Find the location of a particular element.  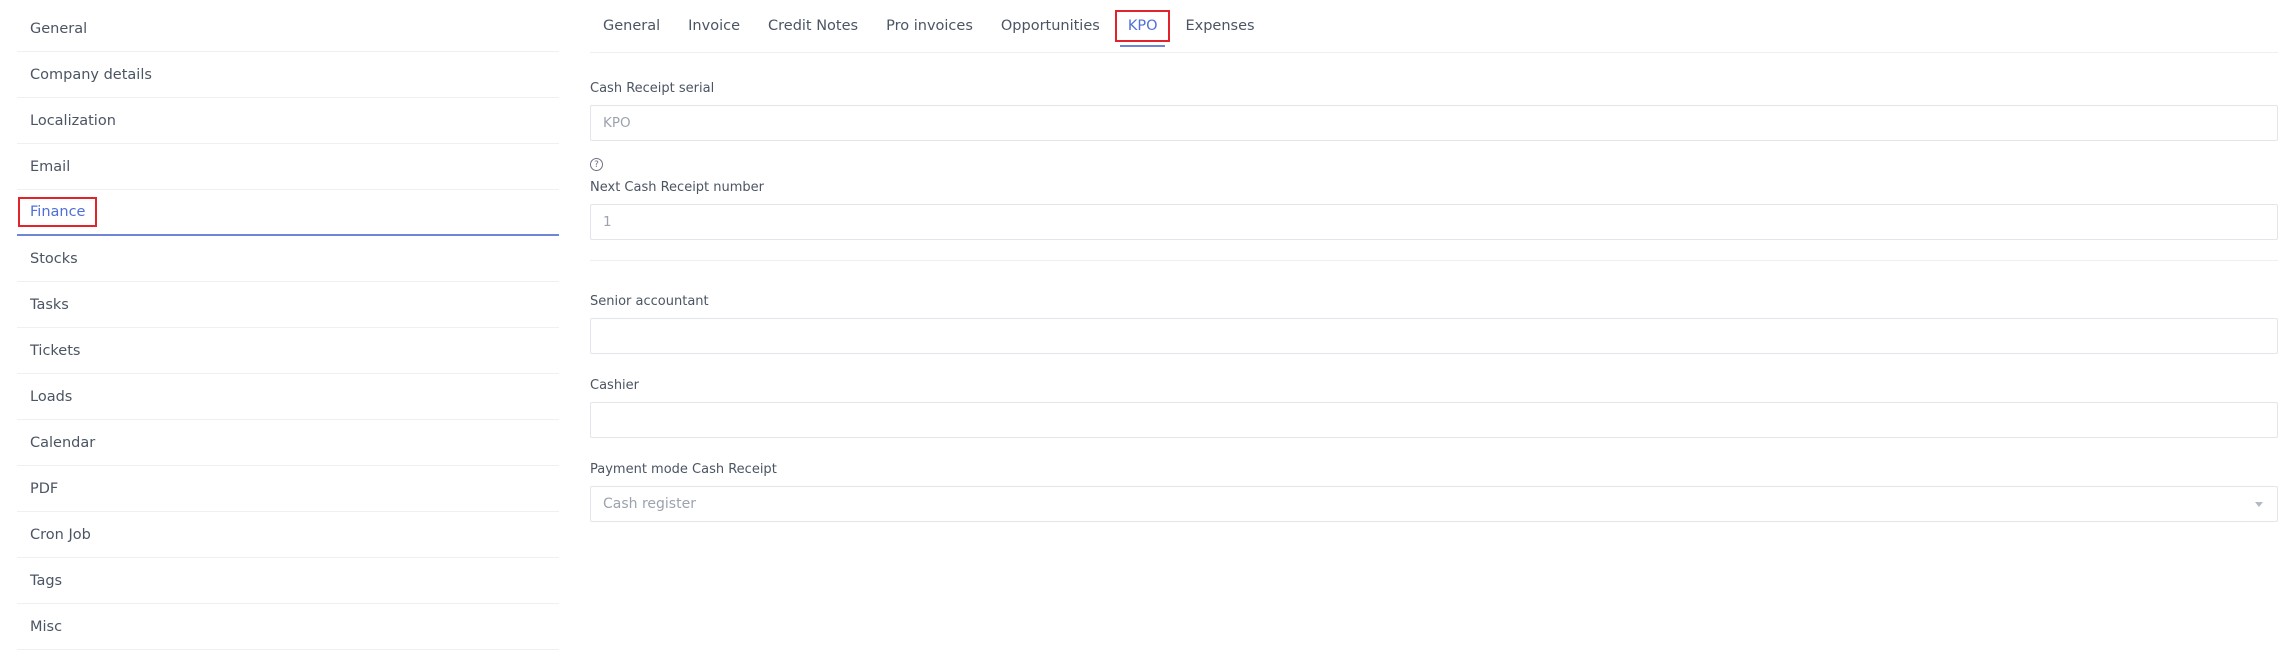

payment-mode-select: Cash register is located at coordinates (1434, 504).